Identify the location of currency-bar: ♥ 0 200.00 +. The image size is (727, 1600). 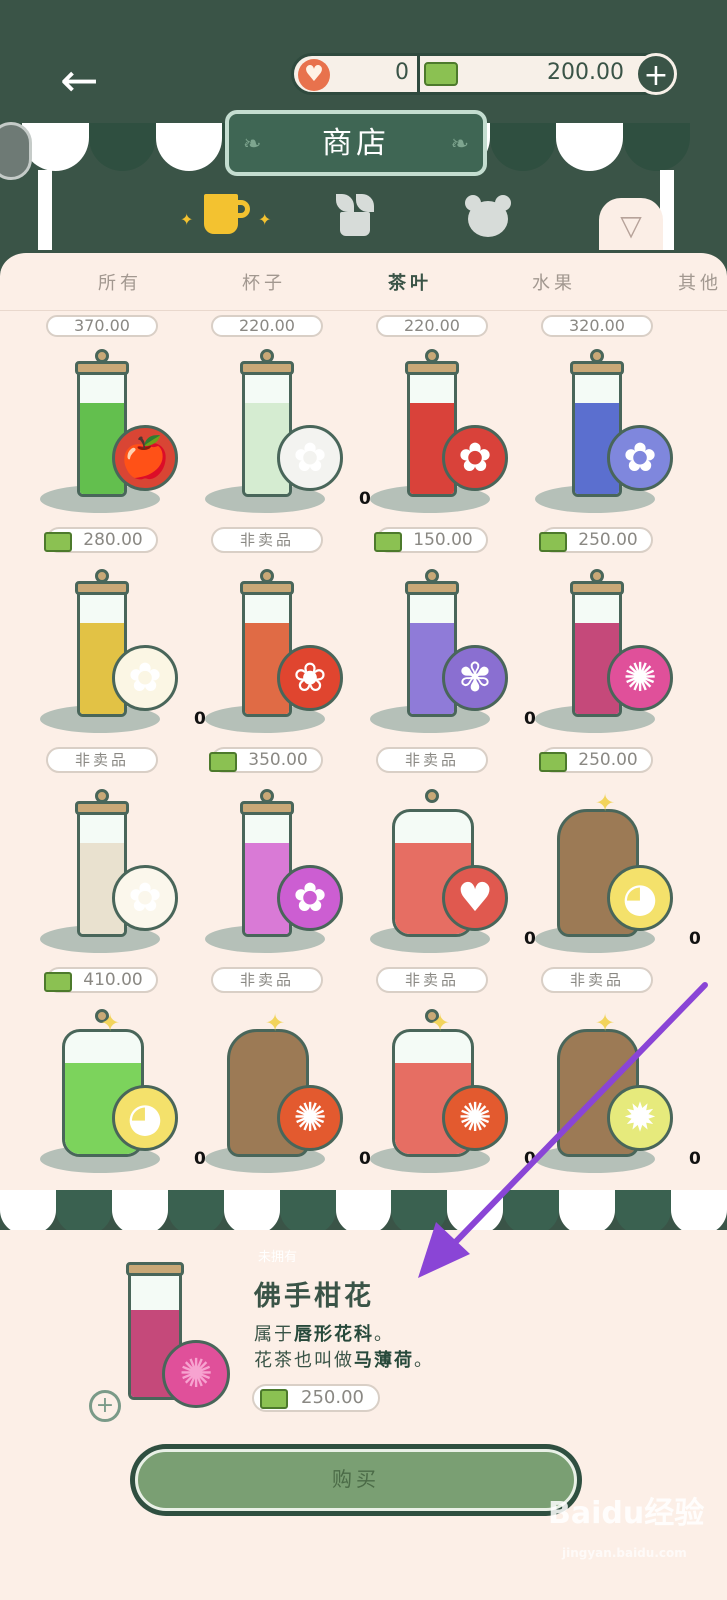
(484, 74).